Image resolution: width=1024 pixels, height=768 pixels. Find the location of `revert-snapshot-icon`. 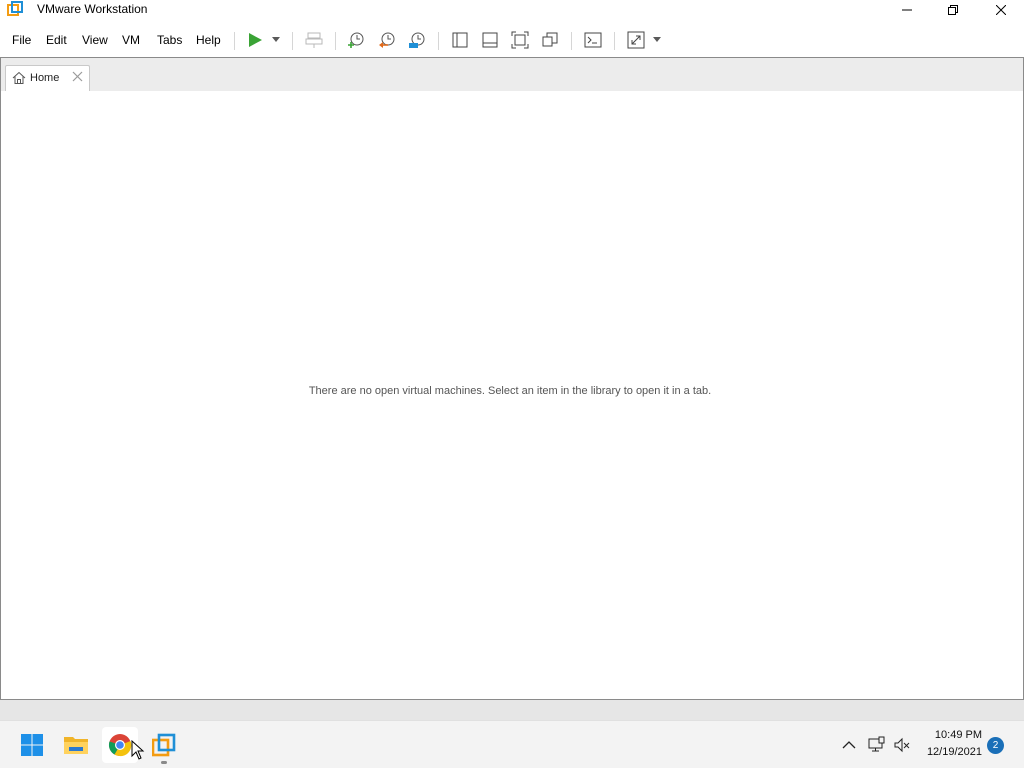

revert-snapshot-icon is located at coordinates (387, 40).